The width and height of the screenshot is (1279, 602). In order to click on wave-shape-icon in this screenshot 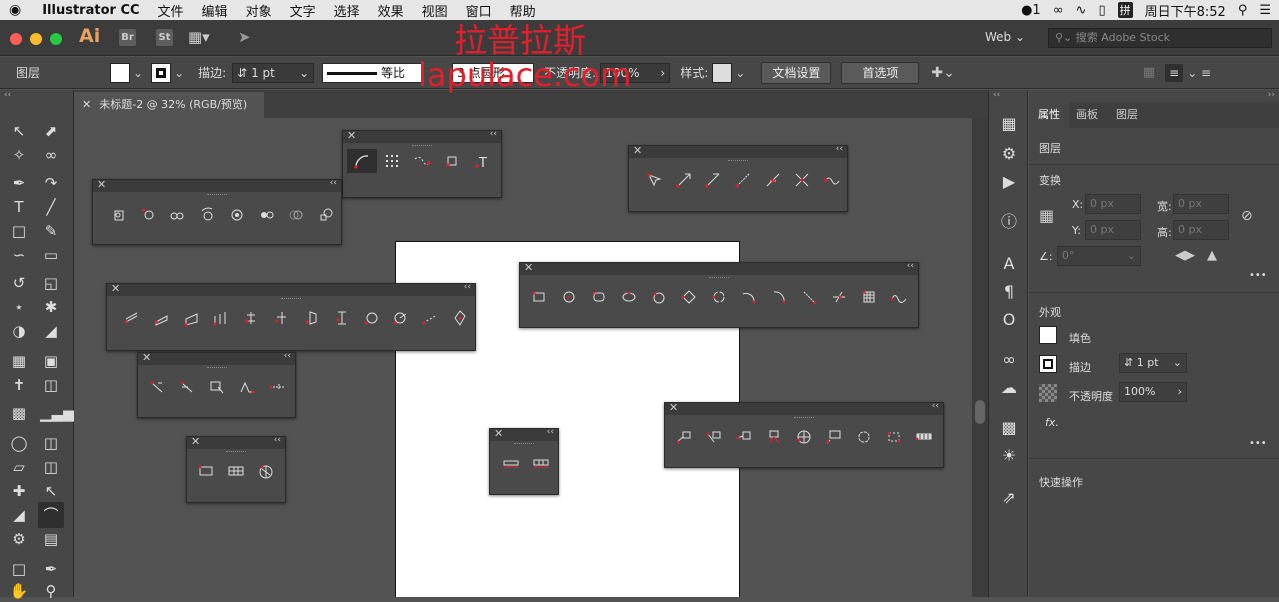, I will do `click(899, 297)`.